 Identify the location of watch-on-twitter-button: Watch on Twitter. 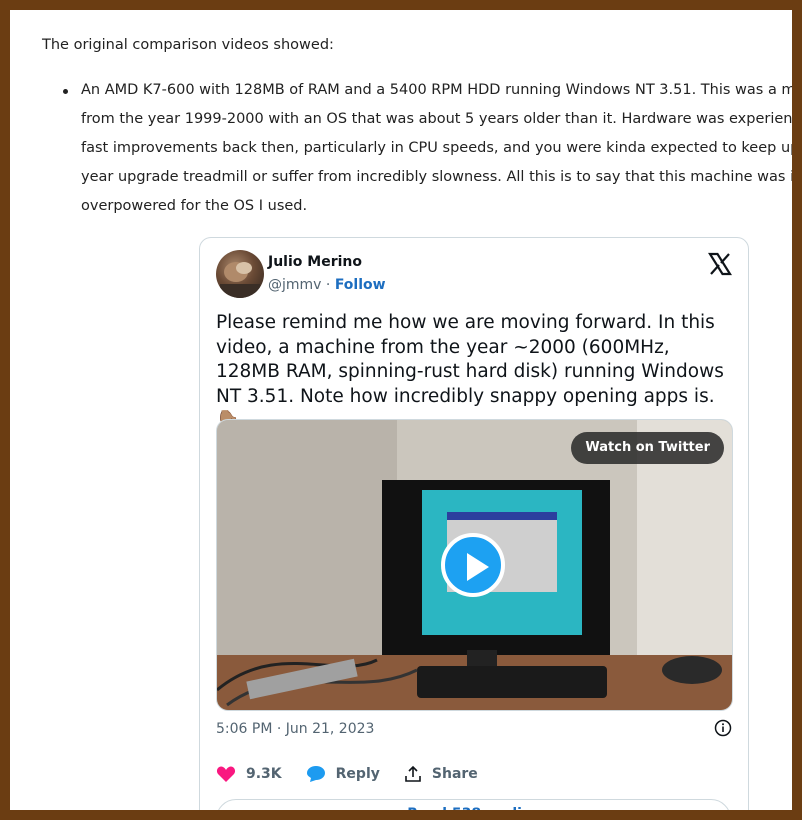
(647, 448).